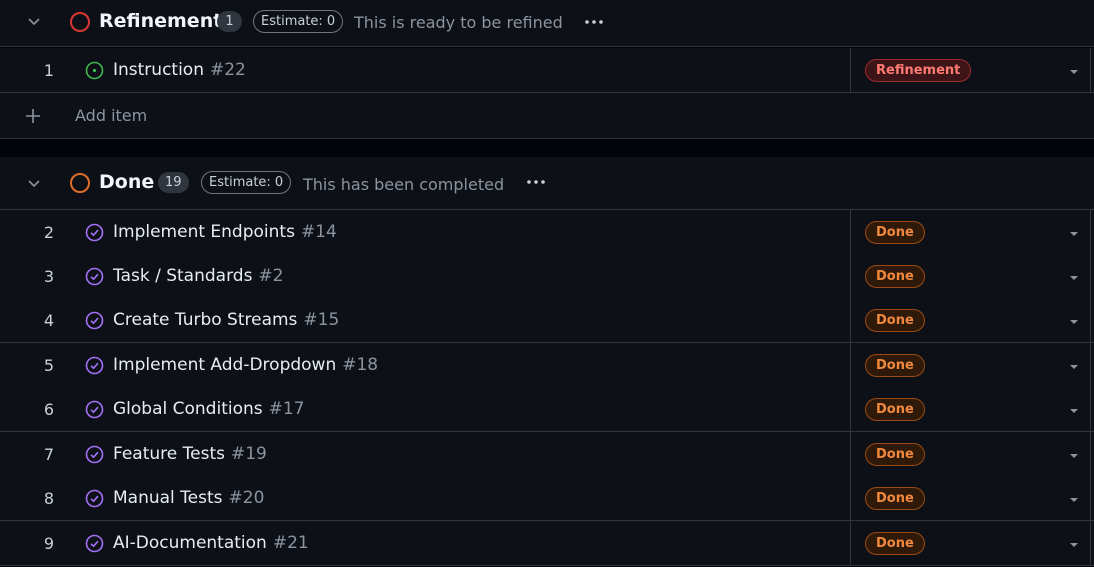 This screenshot has width=1094, height=567. What do you see at coordinates (173, 182) in the screenshot?
I see `item-count-badge: 19` at bounding box center [173, 182].